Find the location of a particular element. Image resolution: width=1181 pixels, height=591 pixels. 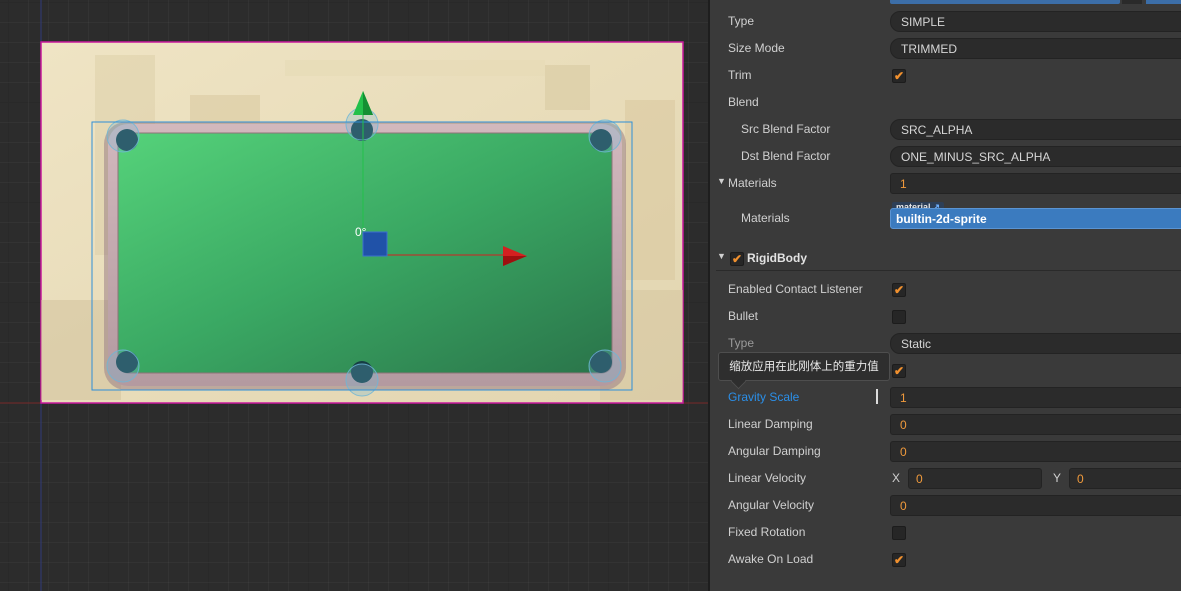

gravity-scale-label: Gravity Scale is located at coordinates (764, 397).